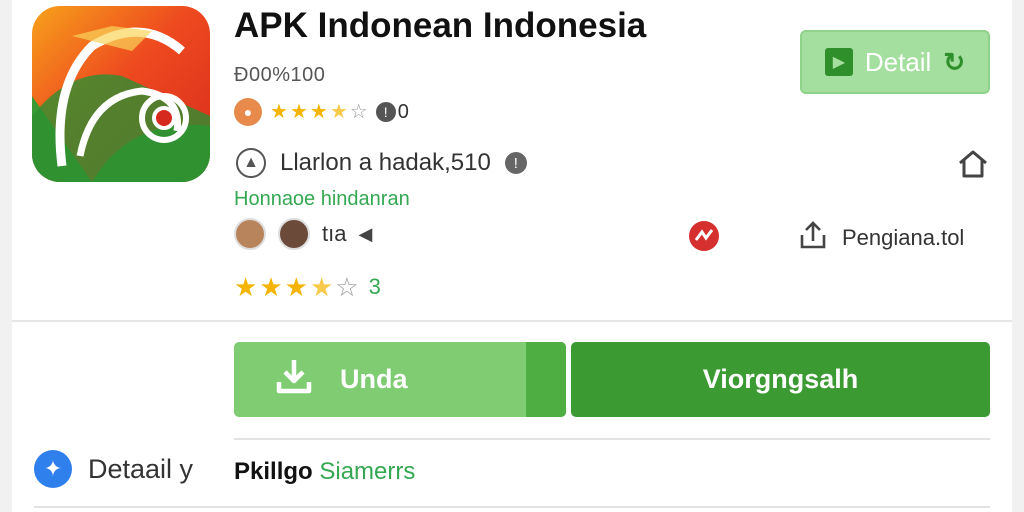 This screenshot has height=512, width=1024. What do you see at coordinates (294, 379) in the screenshot?
I see `download-icon` at bounding box center [294, 379].